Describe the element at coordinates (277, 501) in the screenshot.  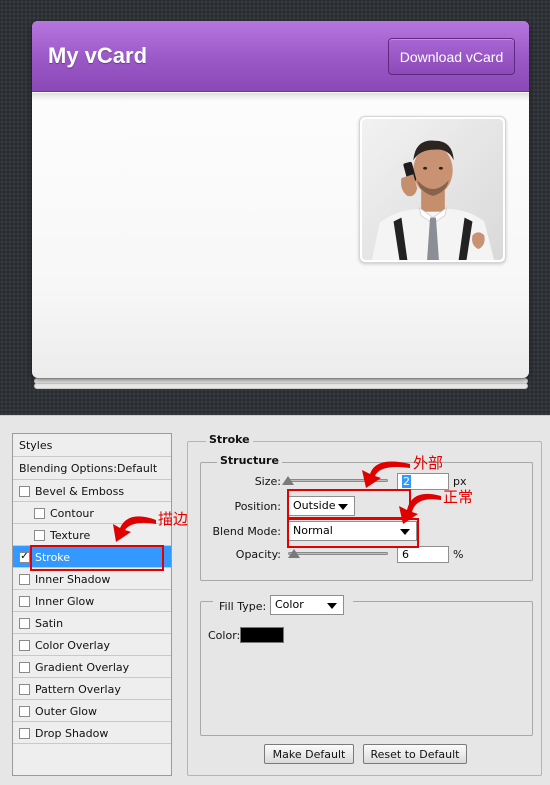
I see `annotation-arrows` at that location.